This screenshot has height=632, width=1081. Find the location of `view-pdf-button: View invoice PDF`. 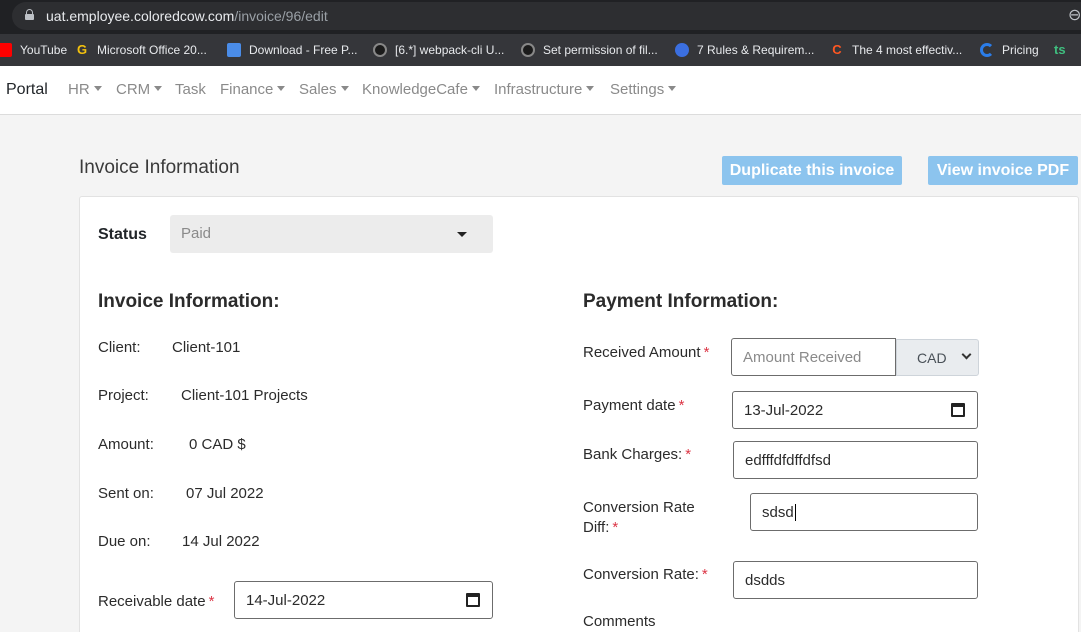

view-pdf-button: View invoice PDF is located at coordinates (1003, 170).